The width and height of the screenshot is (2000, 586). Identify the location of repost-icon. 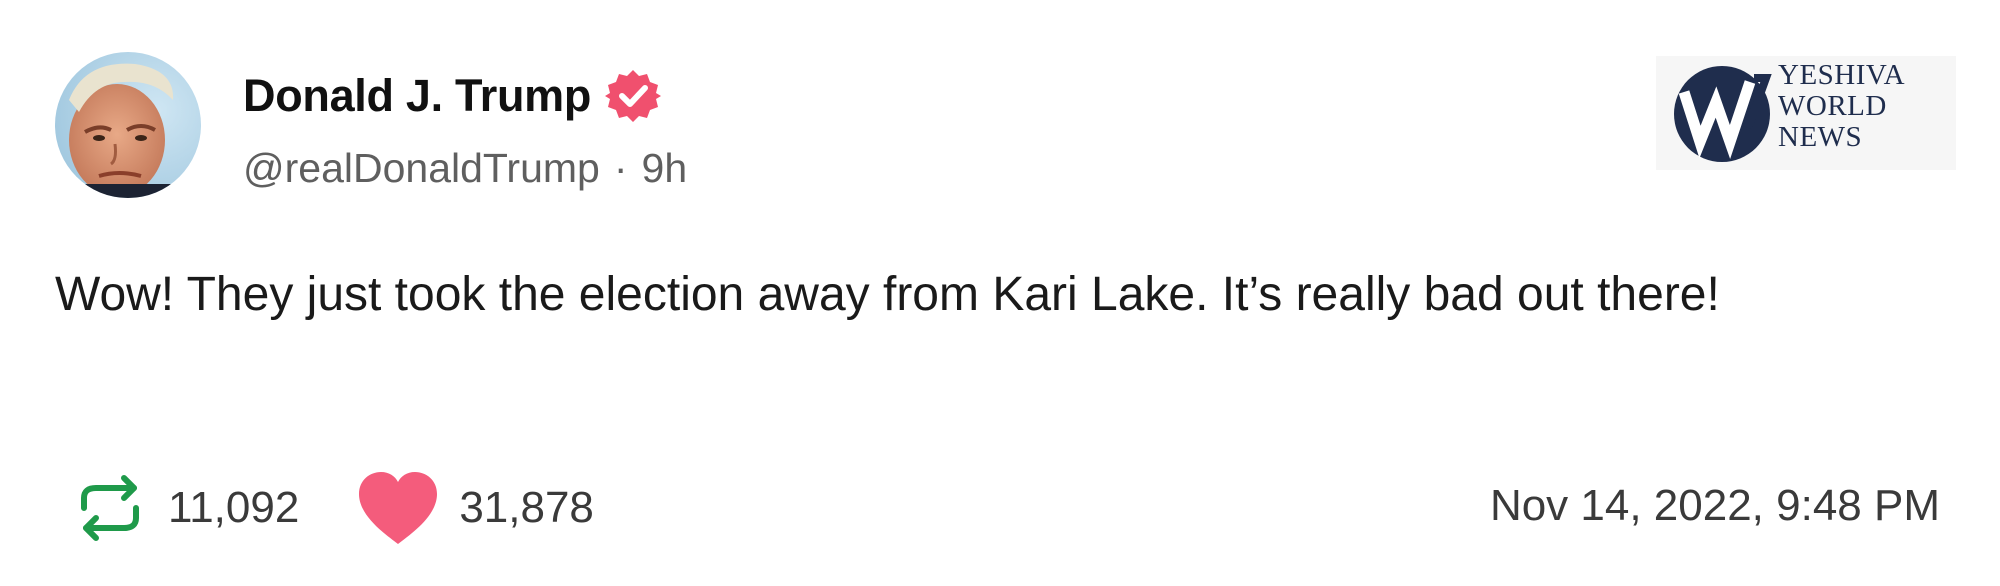
(110, 508).